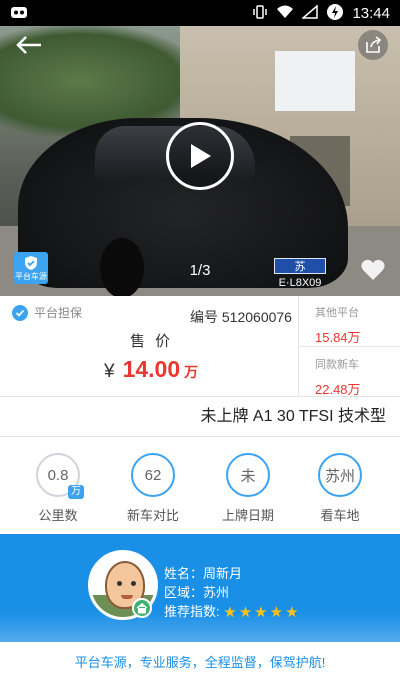 This screenshot has height=681, width=400. What do you see at coordinates (76, 492) in the screenshot?
I see `stat-unit-badge: 万` at bounding box center [76, 492].